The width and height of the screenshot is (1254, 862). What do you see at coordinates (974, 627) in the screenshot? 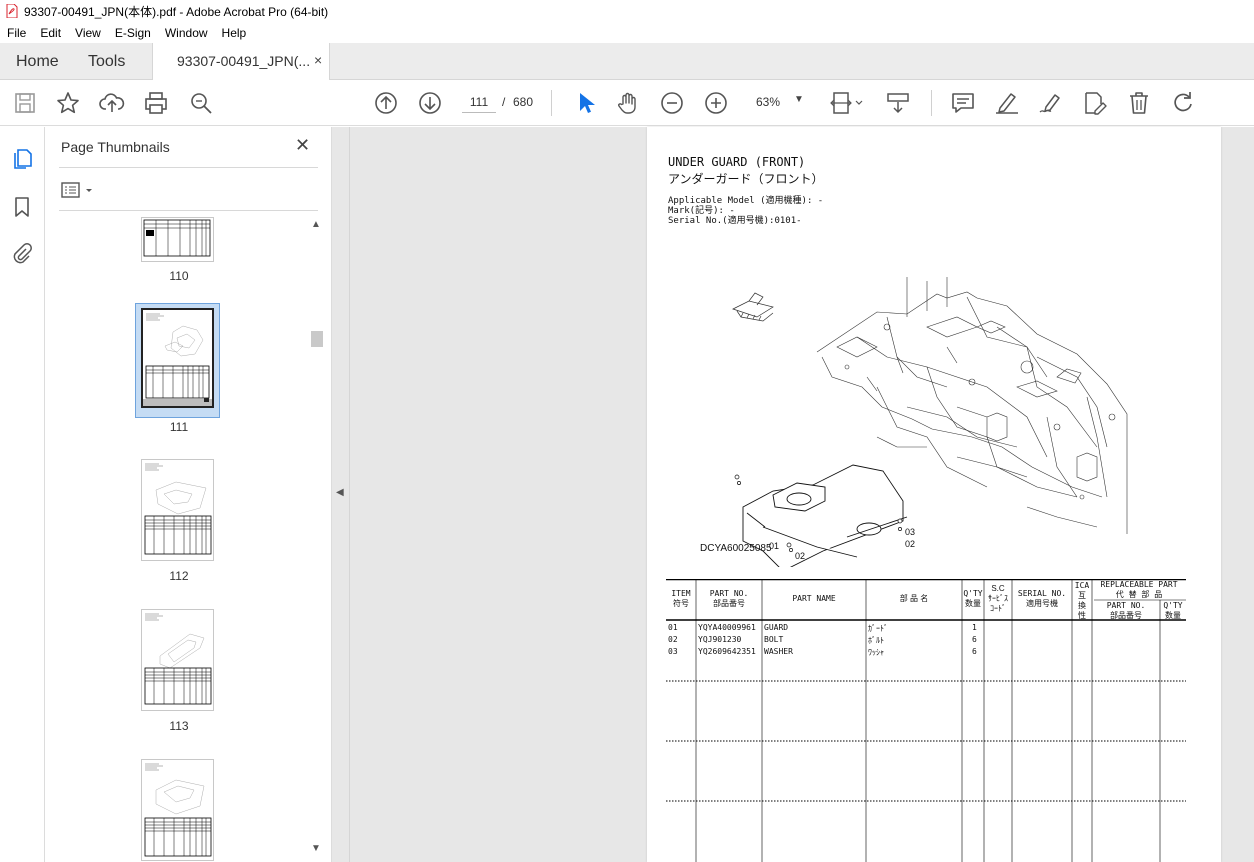
I see `row-qty: 1` at bounding box center [974, 627].